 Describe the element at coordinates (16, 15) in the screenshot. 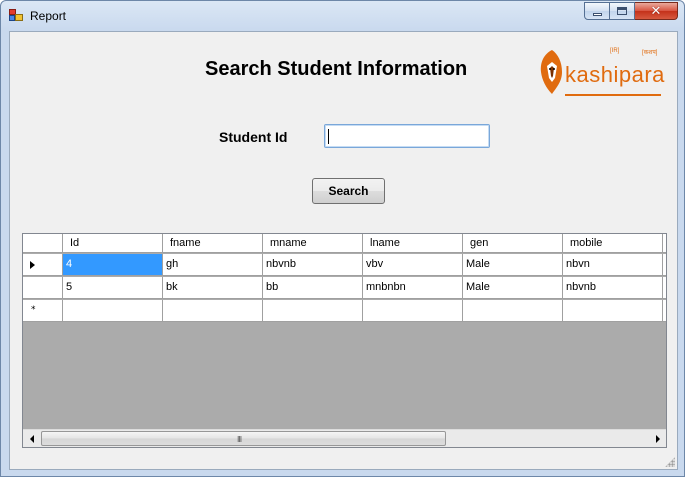

I see `app-icon` at that location.